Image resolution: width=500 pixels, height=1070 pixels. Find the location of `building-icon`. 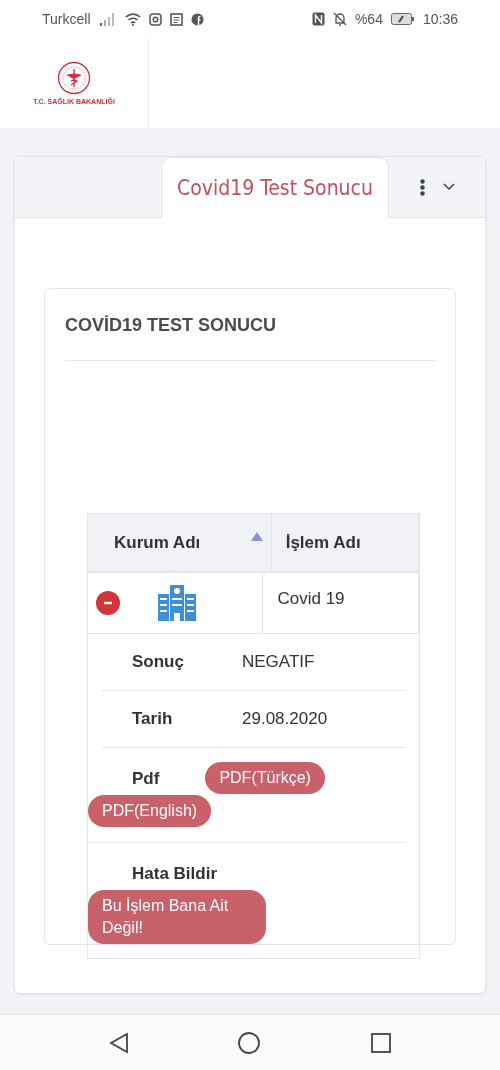

building-icon is located at coordinates (177, 603).